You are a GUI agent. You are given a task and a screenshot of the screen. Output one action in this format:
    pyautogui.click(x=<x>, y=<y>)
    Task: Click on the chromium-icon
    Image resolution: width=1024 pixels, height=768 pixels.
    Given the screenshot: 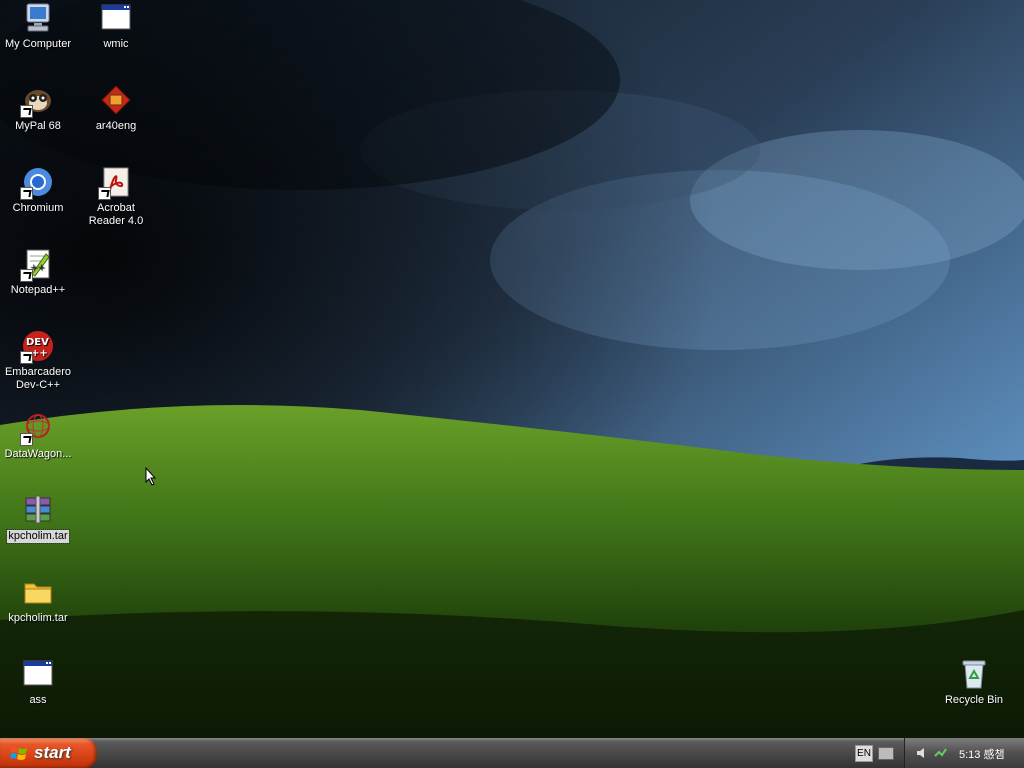 What is the action you would take?
    pyautogui.click(x=37, y=183)
    